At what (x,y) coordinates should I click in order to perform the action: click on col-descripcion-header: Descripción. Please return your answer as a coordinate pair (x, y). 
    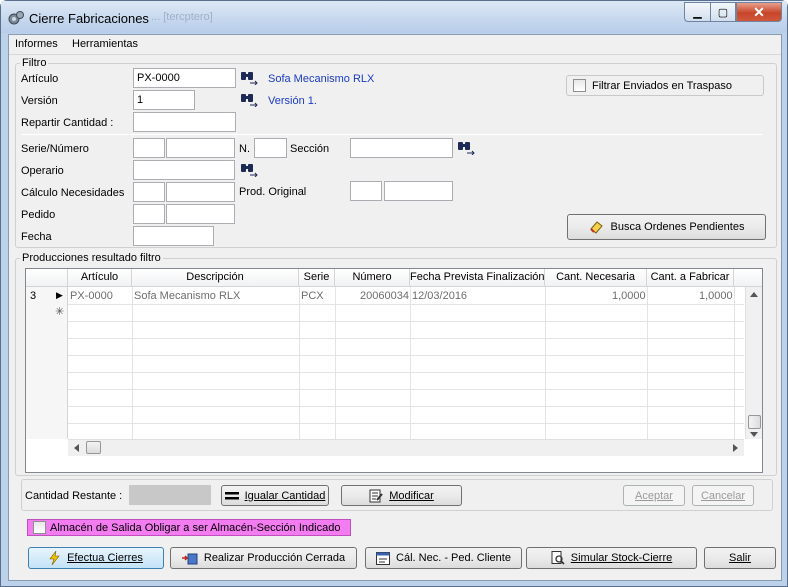
    Looking at the image, I should click on (215, 278).